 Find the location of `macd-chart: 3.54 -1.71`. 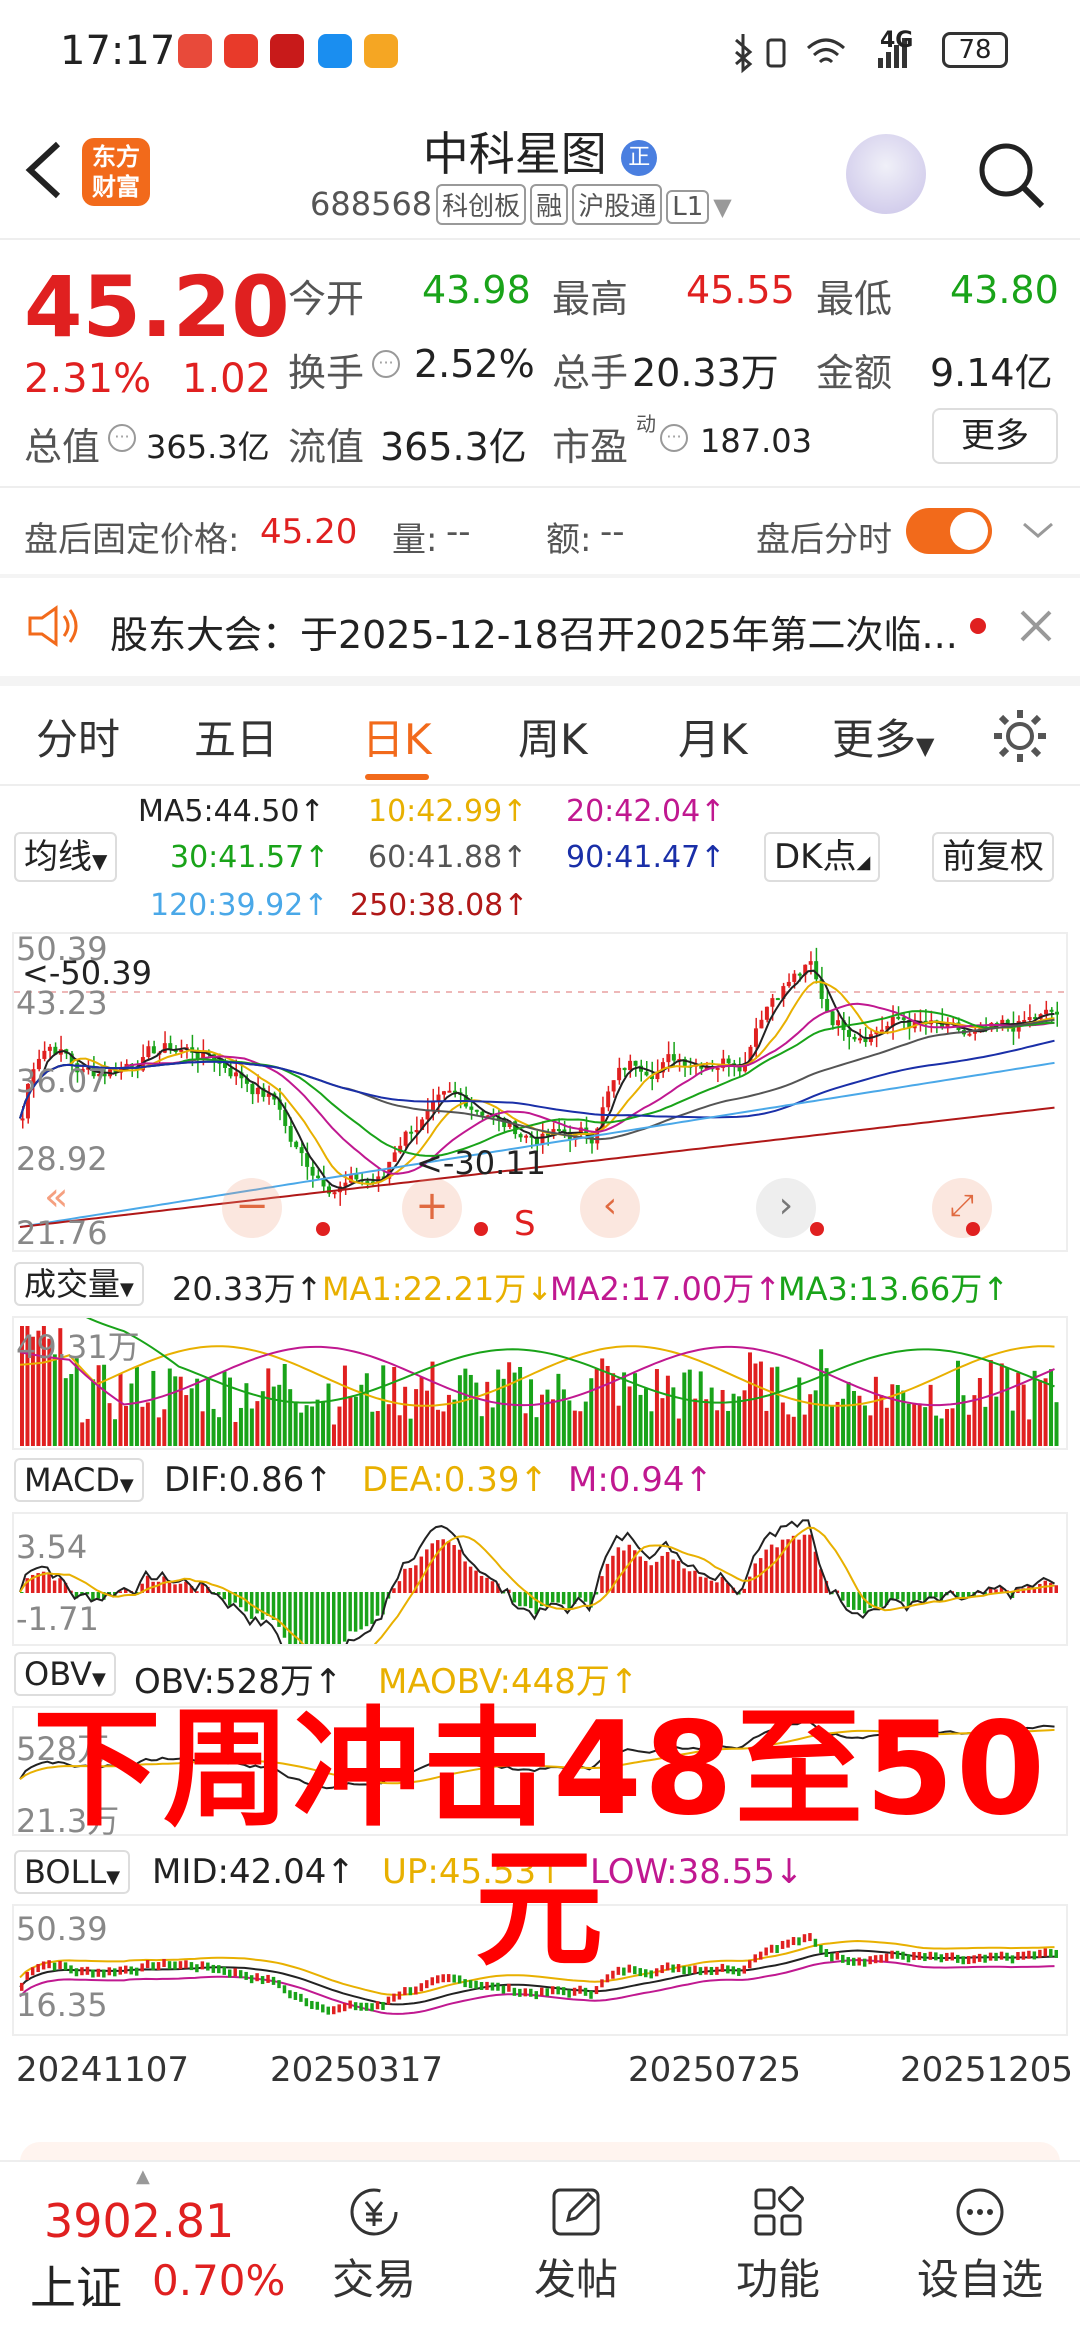

macd-chart: 3.54 -1.71 is located at coordinates (540, 1579).